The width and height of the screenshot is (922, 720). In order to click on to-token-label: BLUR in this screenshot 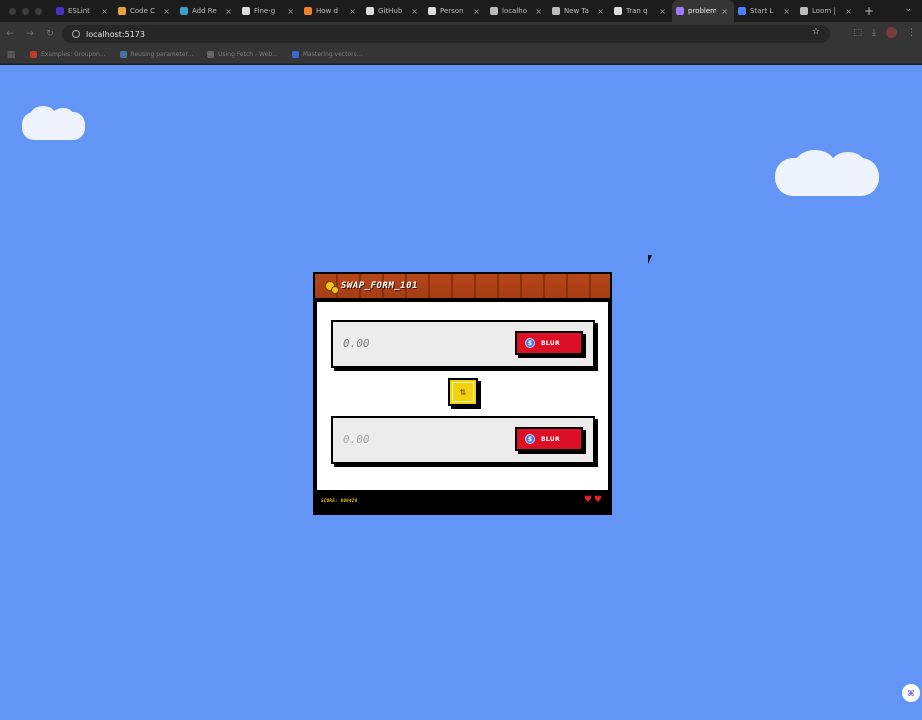, I will do `click(550, 439)`.